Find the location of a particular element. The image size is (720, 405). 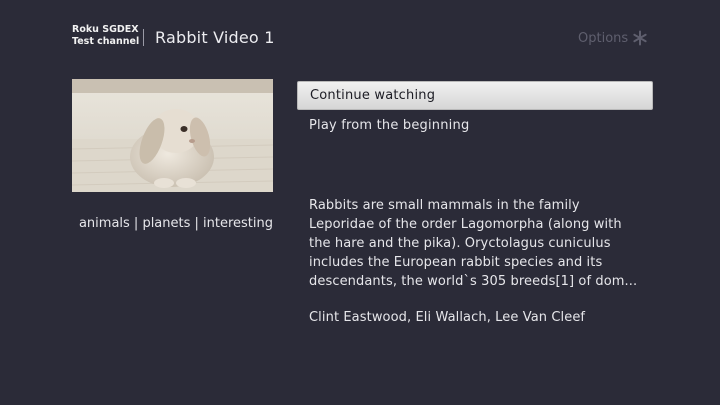

play-from-beginning-button: Play from the beginning is located at coordinates (389, 125).